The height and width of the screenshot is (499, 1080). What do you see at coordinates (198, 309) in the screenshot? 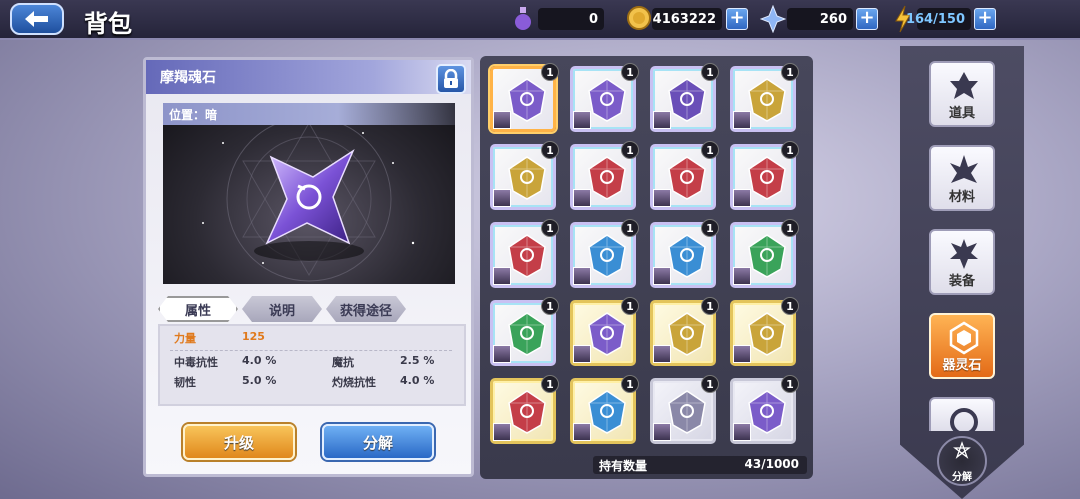
I see `tab-attributes: 属性` at bounding box center [198, 309].